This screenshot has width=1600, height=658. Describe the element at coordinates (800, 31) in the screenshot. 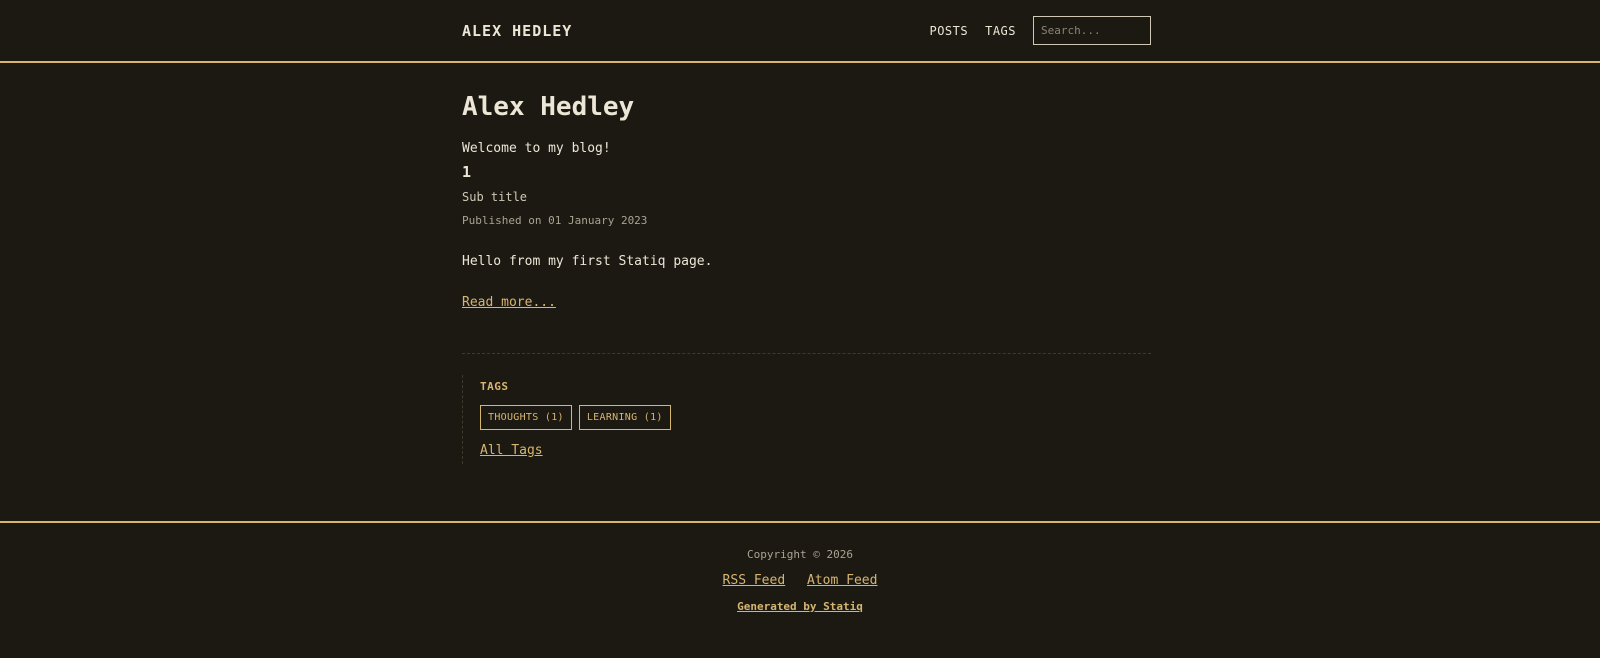

I see `site-header: ALEX HEDLEY POSTS TAGS` at that location.